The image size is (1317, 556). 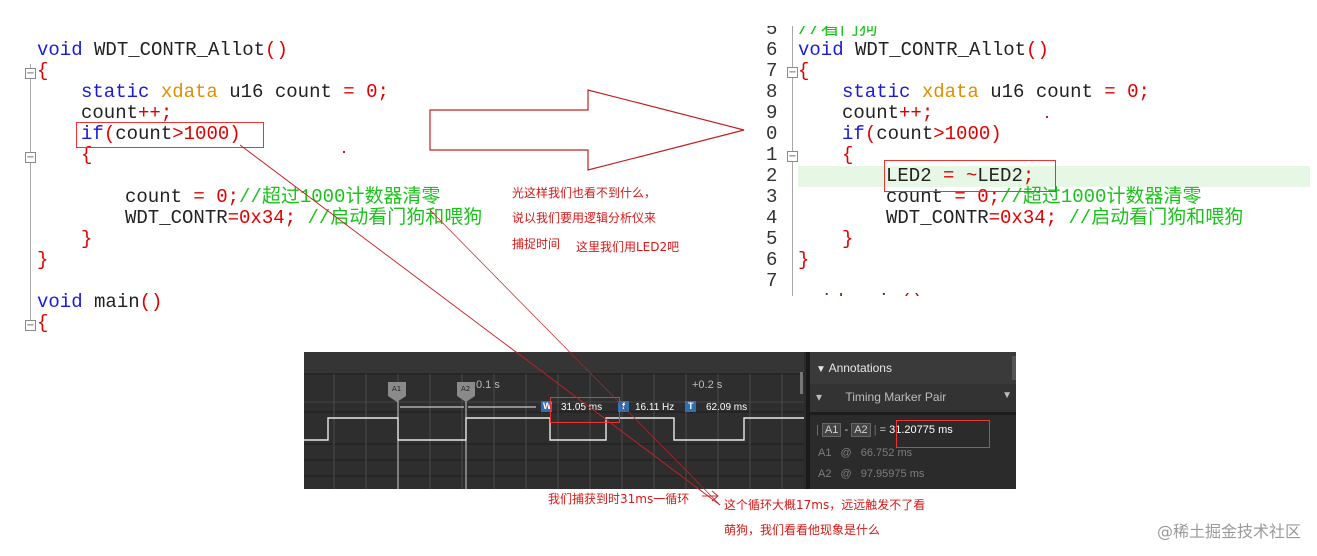 I want to click on annotation-note: 萌狗，我们看看他现象是什么, so click(x=802, y=530).